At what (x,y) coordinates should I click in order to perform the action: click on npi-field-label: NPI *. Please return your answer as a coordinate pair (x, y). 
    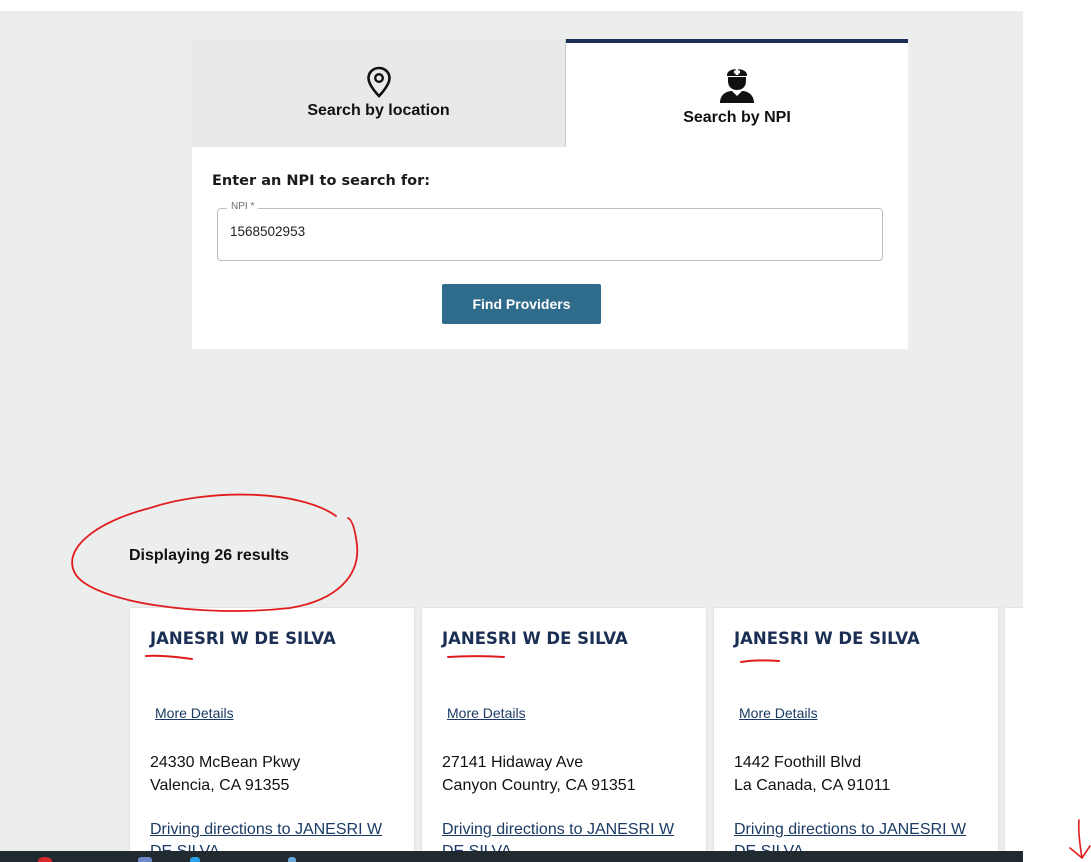
    Looking at the image, I should click on (243, 206).